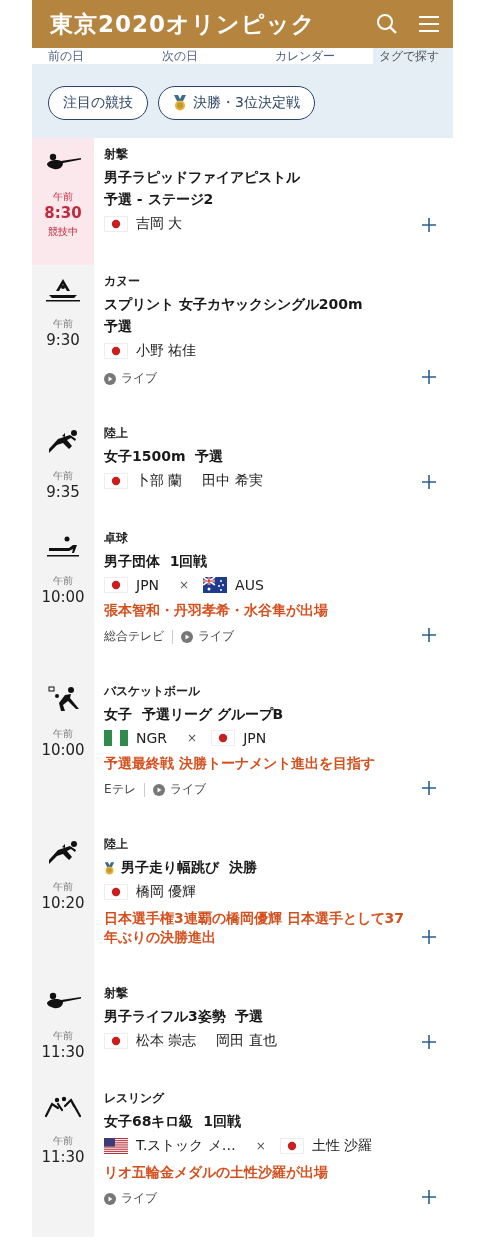 This screenshot has width=483, height=1252. What do you see at coordinates (134, 636) in the screenshot?
I see `channel-name: 総合テレビ` at bounding box center [134, 636].